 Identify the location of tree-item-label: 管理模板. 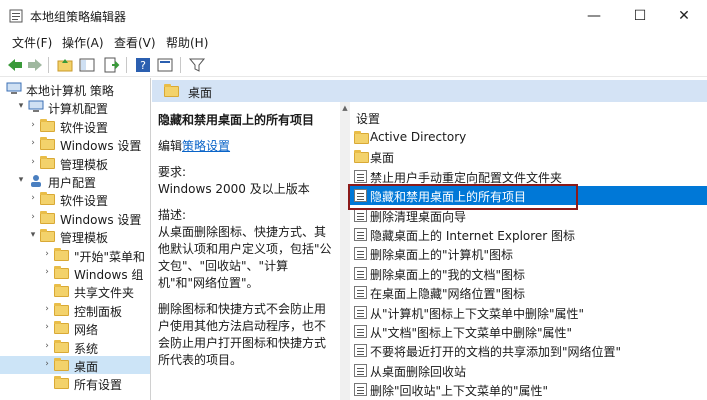
(84, 164).